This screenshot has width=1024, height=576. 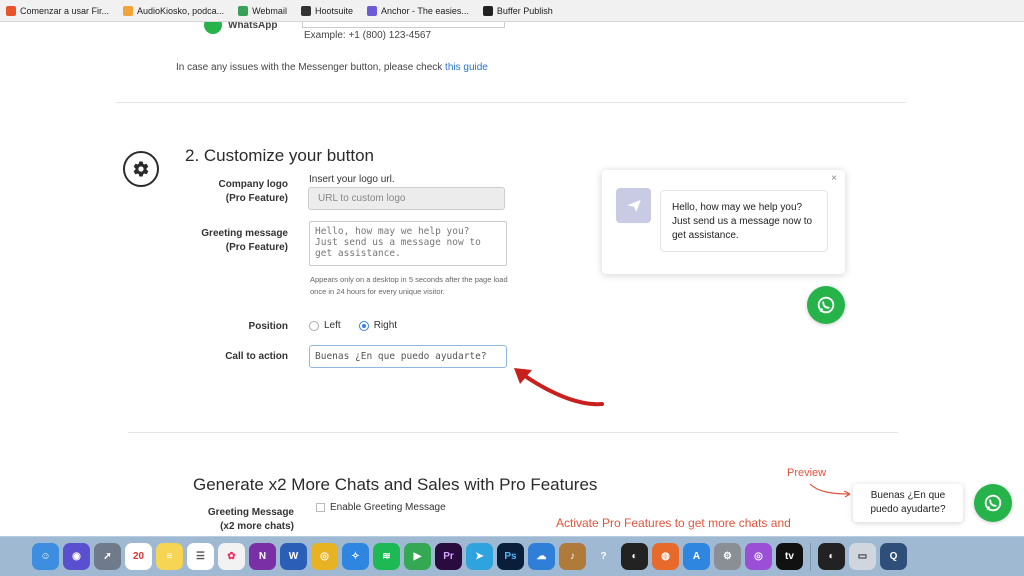 What do you see at coordinates (403, 25) in the screenshot?
I see `phone-number-input` at bounding box center [403, 25].